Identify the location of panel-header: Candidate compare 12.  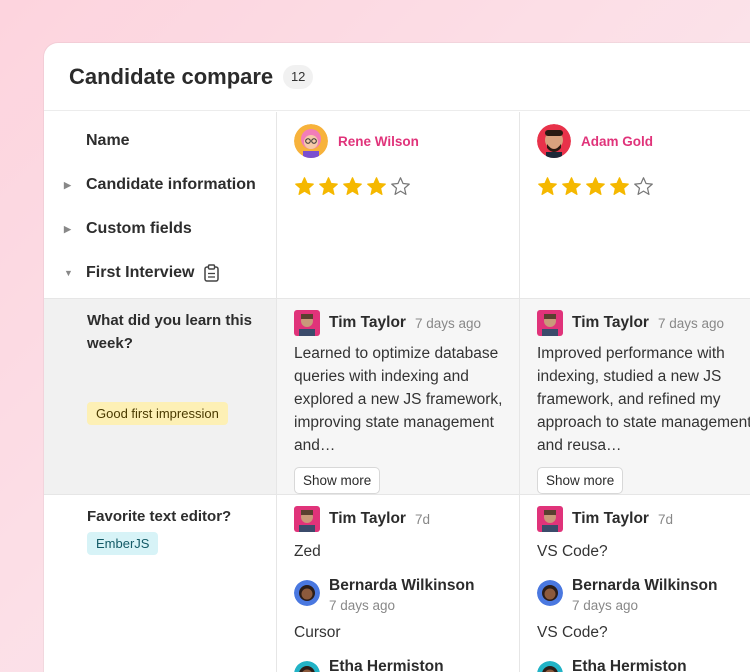
(397, 77).